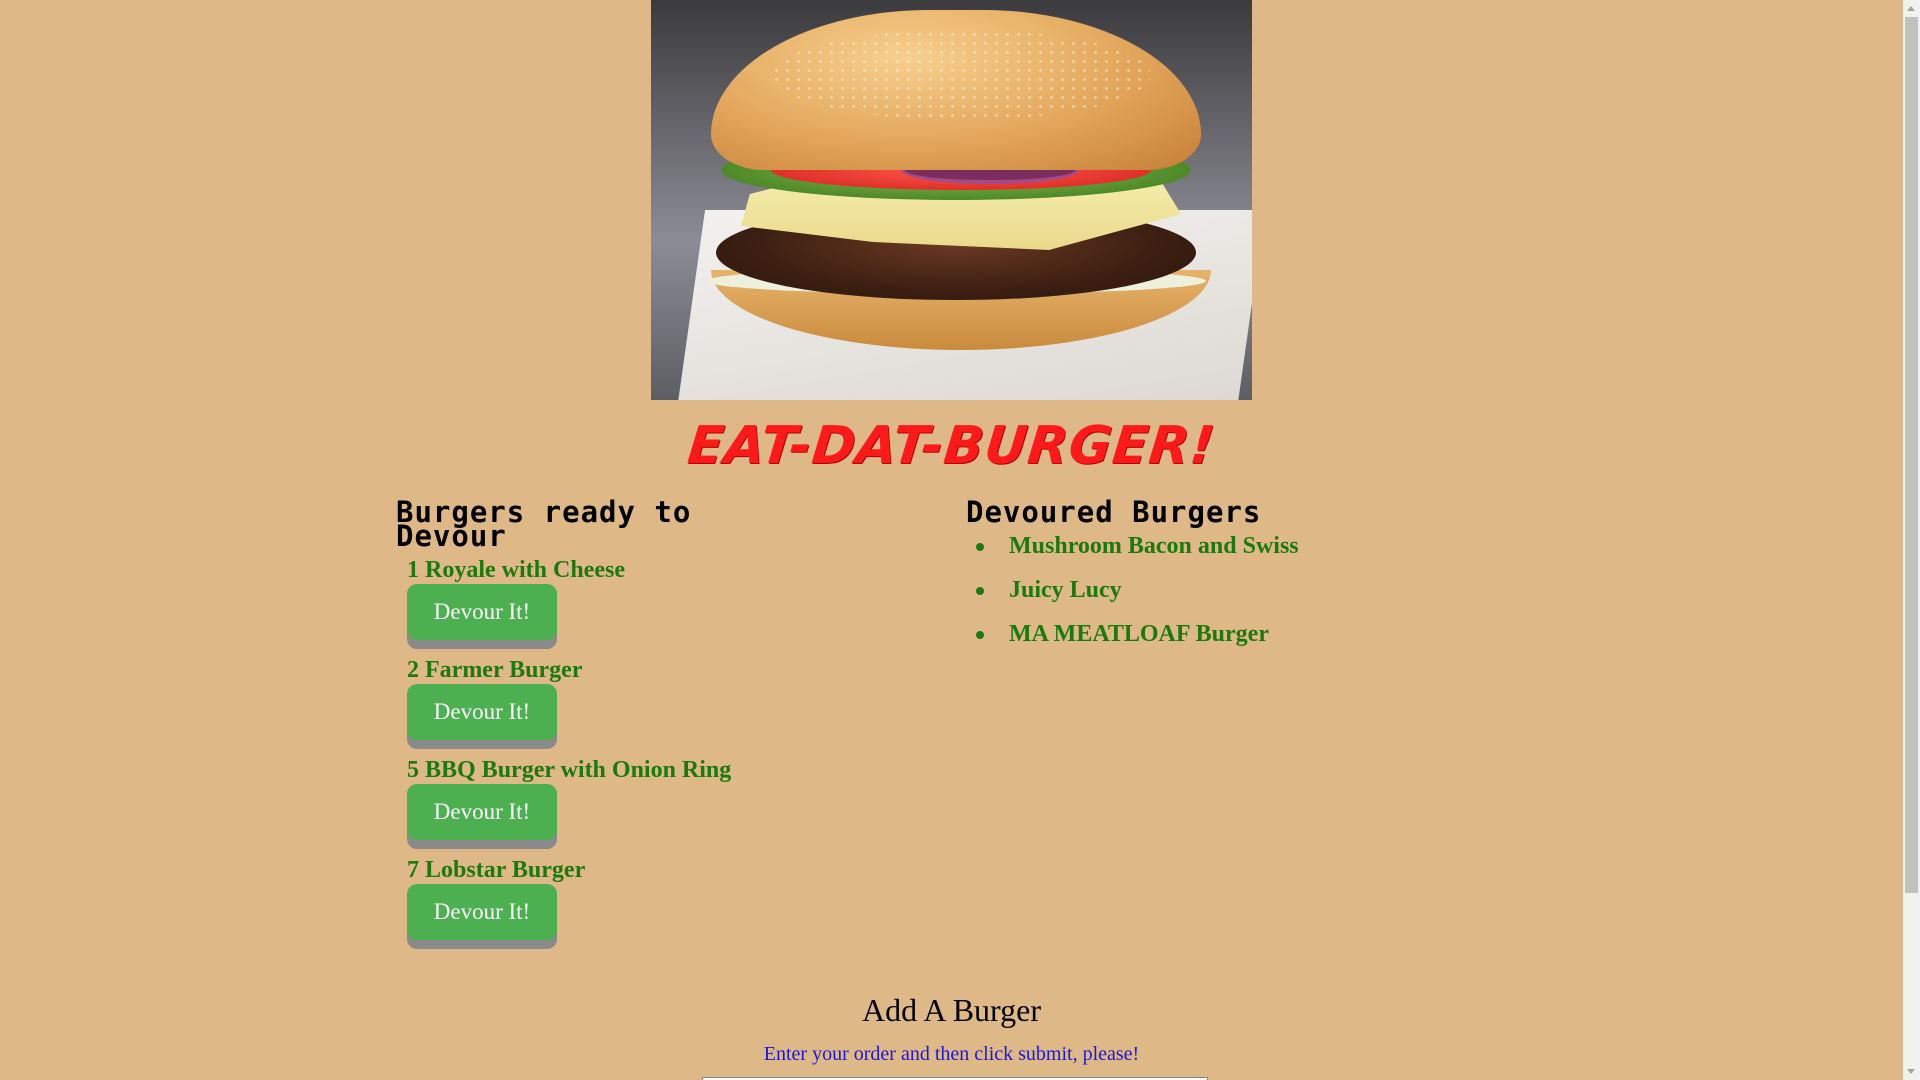  I want to click on devoured-burger-label: Juicy Lucy, so click(1065, 590).